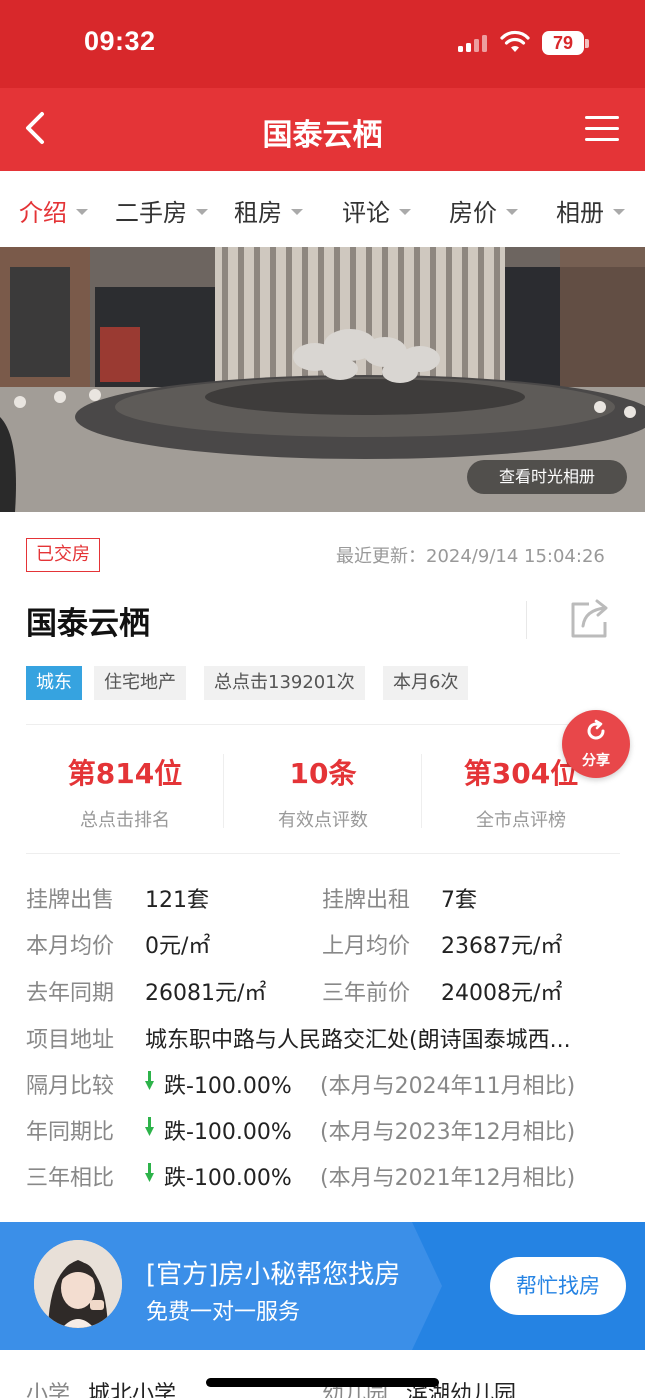 This screenshot has width=645, height=1398. What do you see at coordinates (459, 900) in the screenshot?
I see `detail-value: 7套` at bounding box center [459, 900].